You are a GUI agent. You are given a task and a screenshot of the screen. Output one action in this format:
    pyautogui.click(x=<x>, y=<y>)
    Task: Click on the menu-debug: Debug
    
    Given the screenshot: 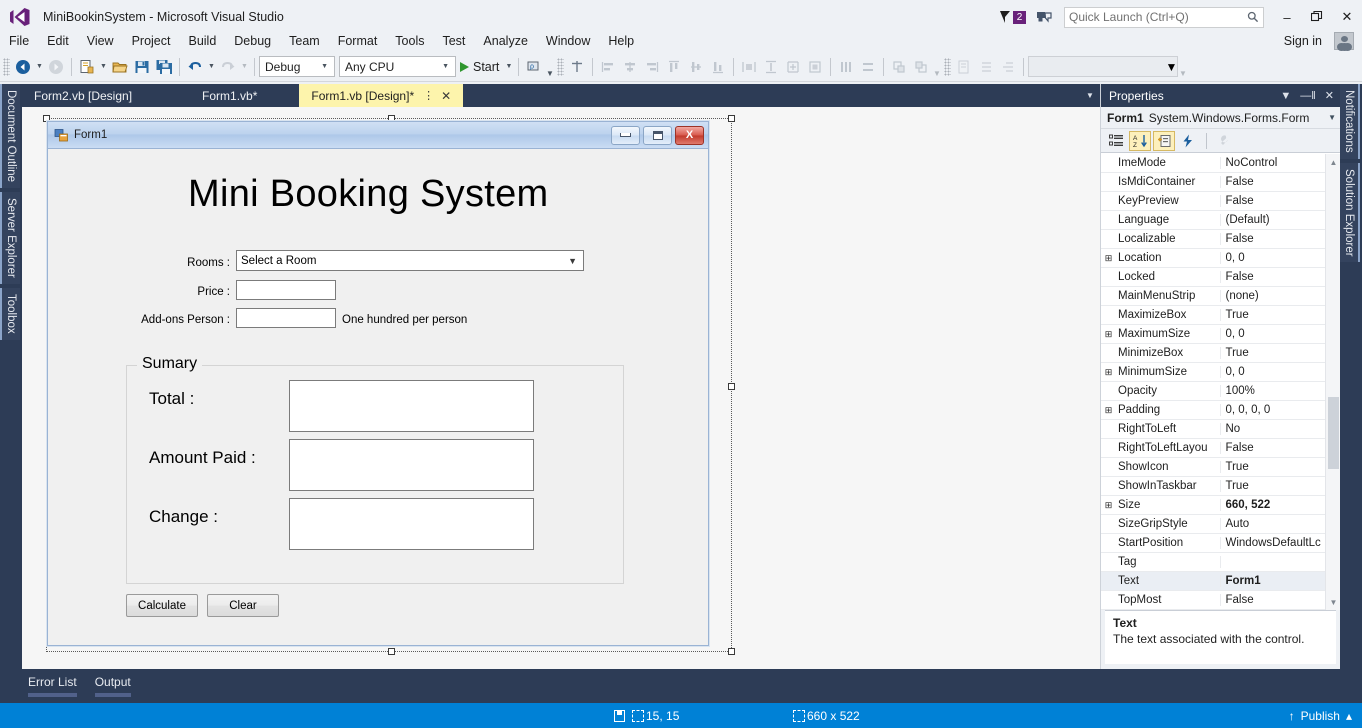 What is the action you would take?
    pyautogui.click(x=252, y=41)
    